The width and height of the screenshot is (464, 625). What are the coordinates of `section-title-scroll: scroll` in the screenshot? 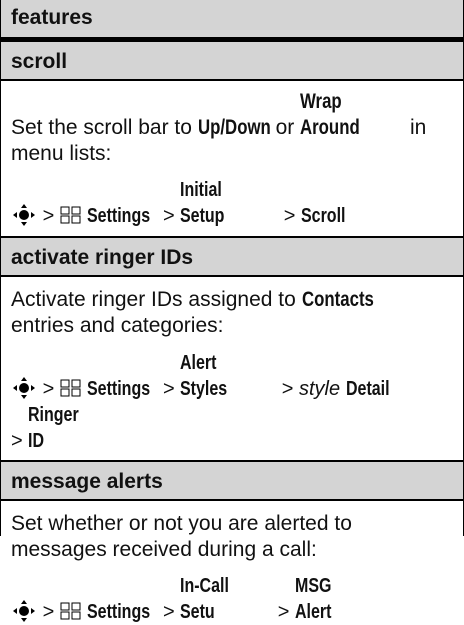 It's located at (232, 60).